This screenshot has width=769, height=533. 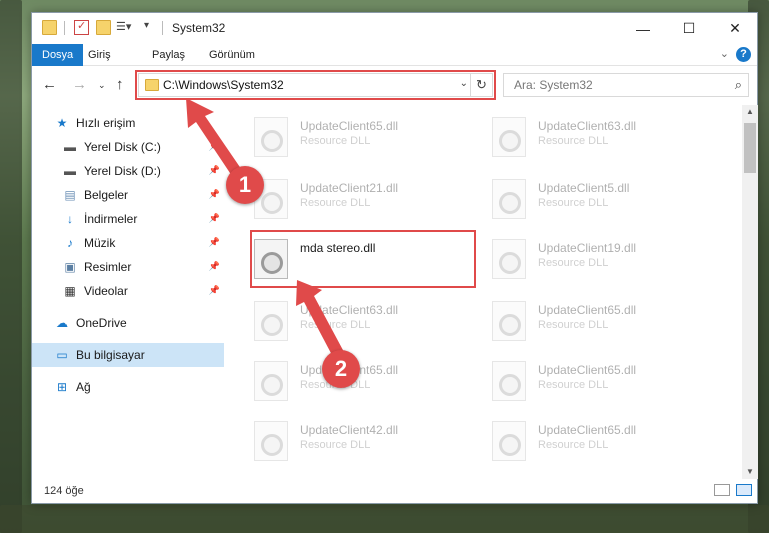 What do you see at coordinates (70, 219) in the screenshot?
I see `download-icon: ↓` at bounding box center [70, 219].